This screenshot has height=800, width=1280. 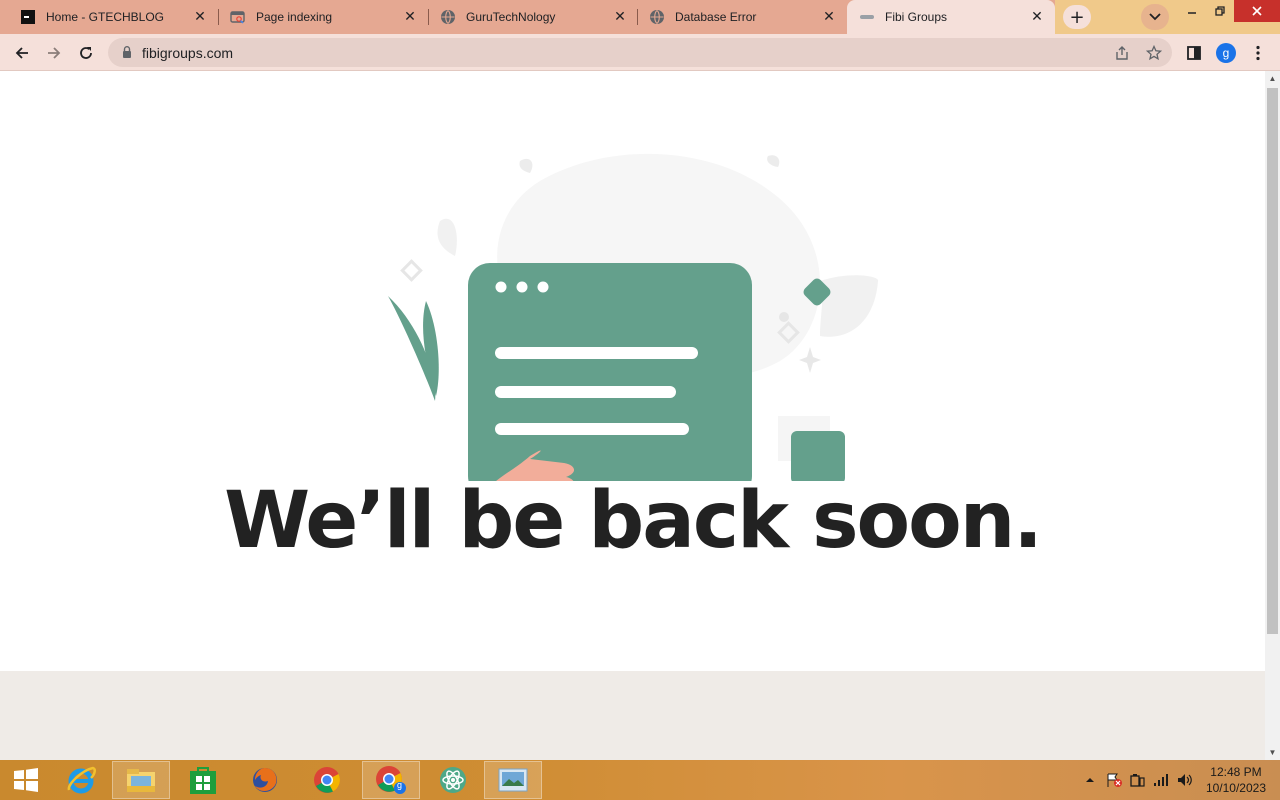 What do you see at coordinates (511, 17) in the screenshot?
I see `tab-title: GuruTechNology` at bounding box center [511, 17].